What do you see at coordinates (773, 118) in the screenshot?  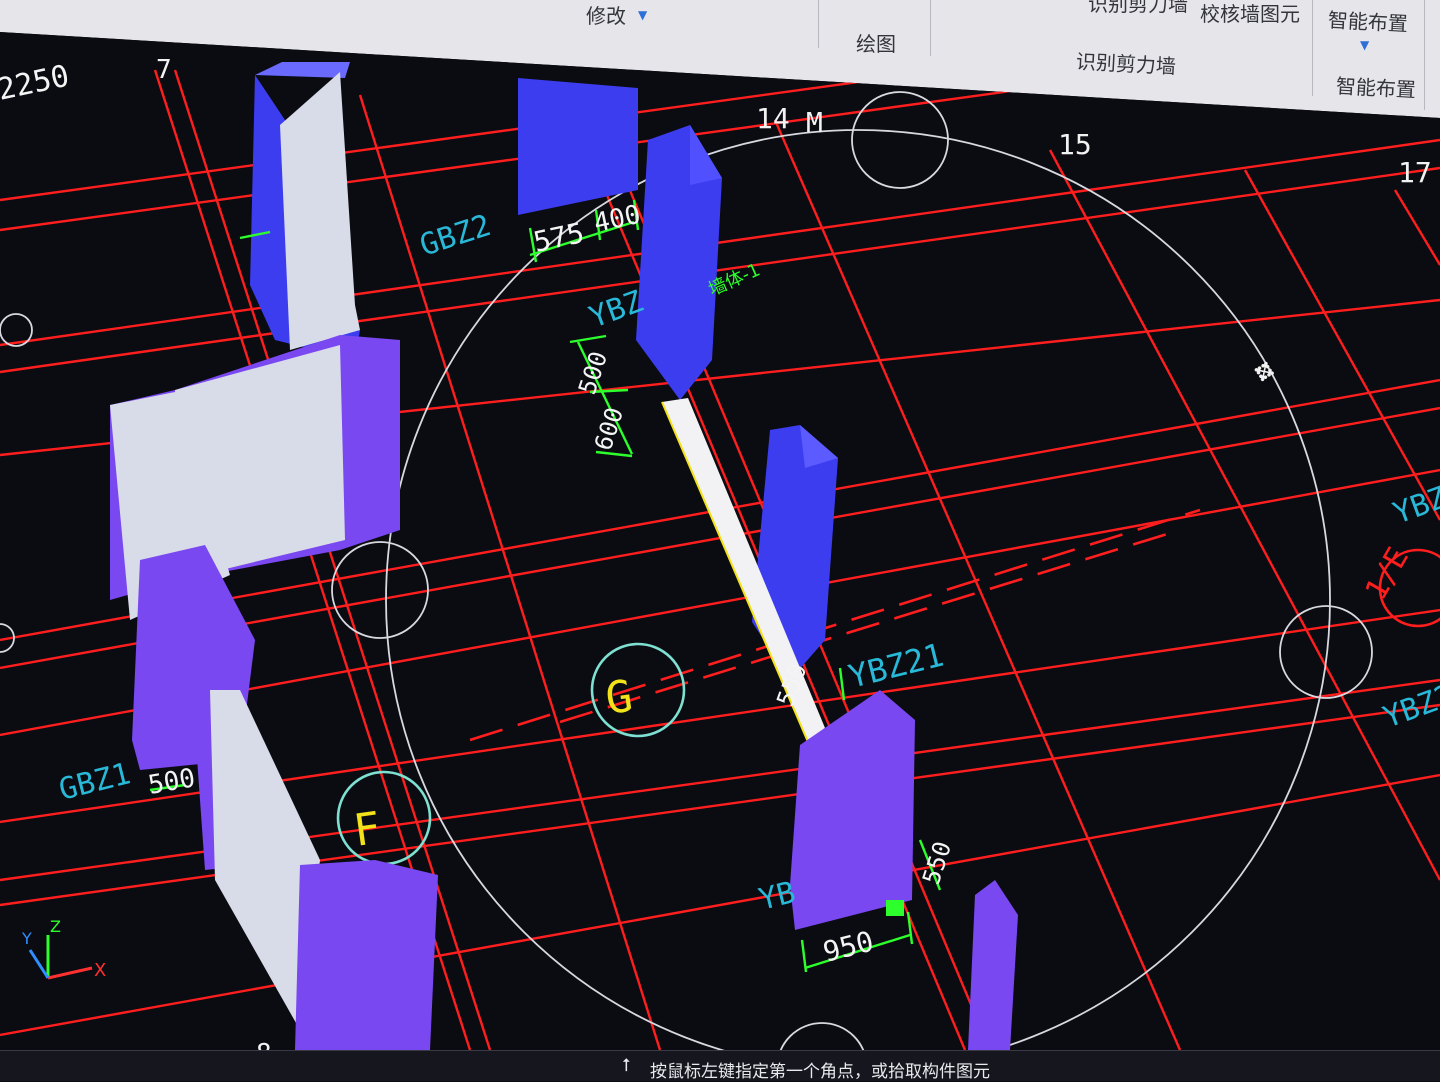 I see `axis-label-14: 14` at bounding box center [773, 118].